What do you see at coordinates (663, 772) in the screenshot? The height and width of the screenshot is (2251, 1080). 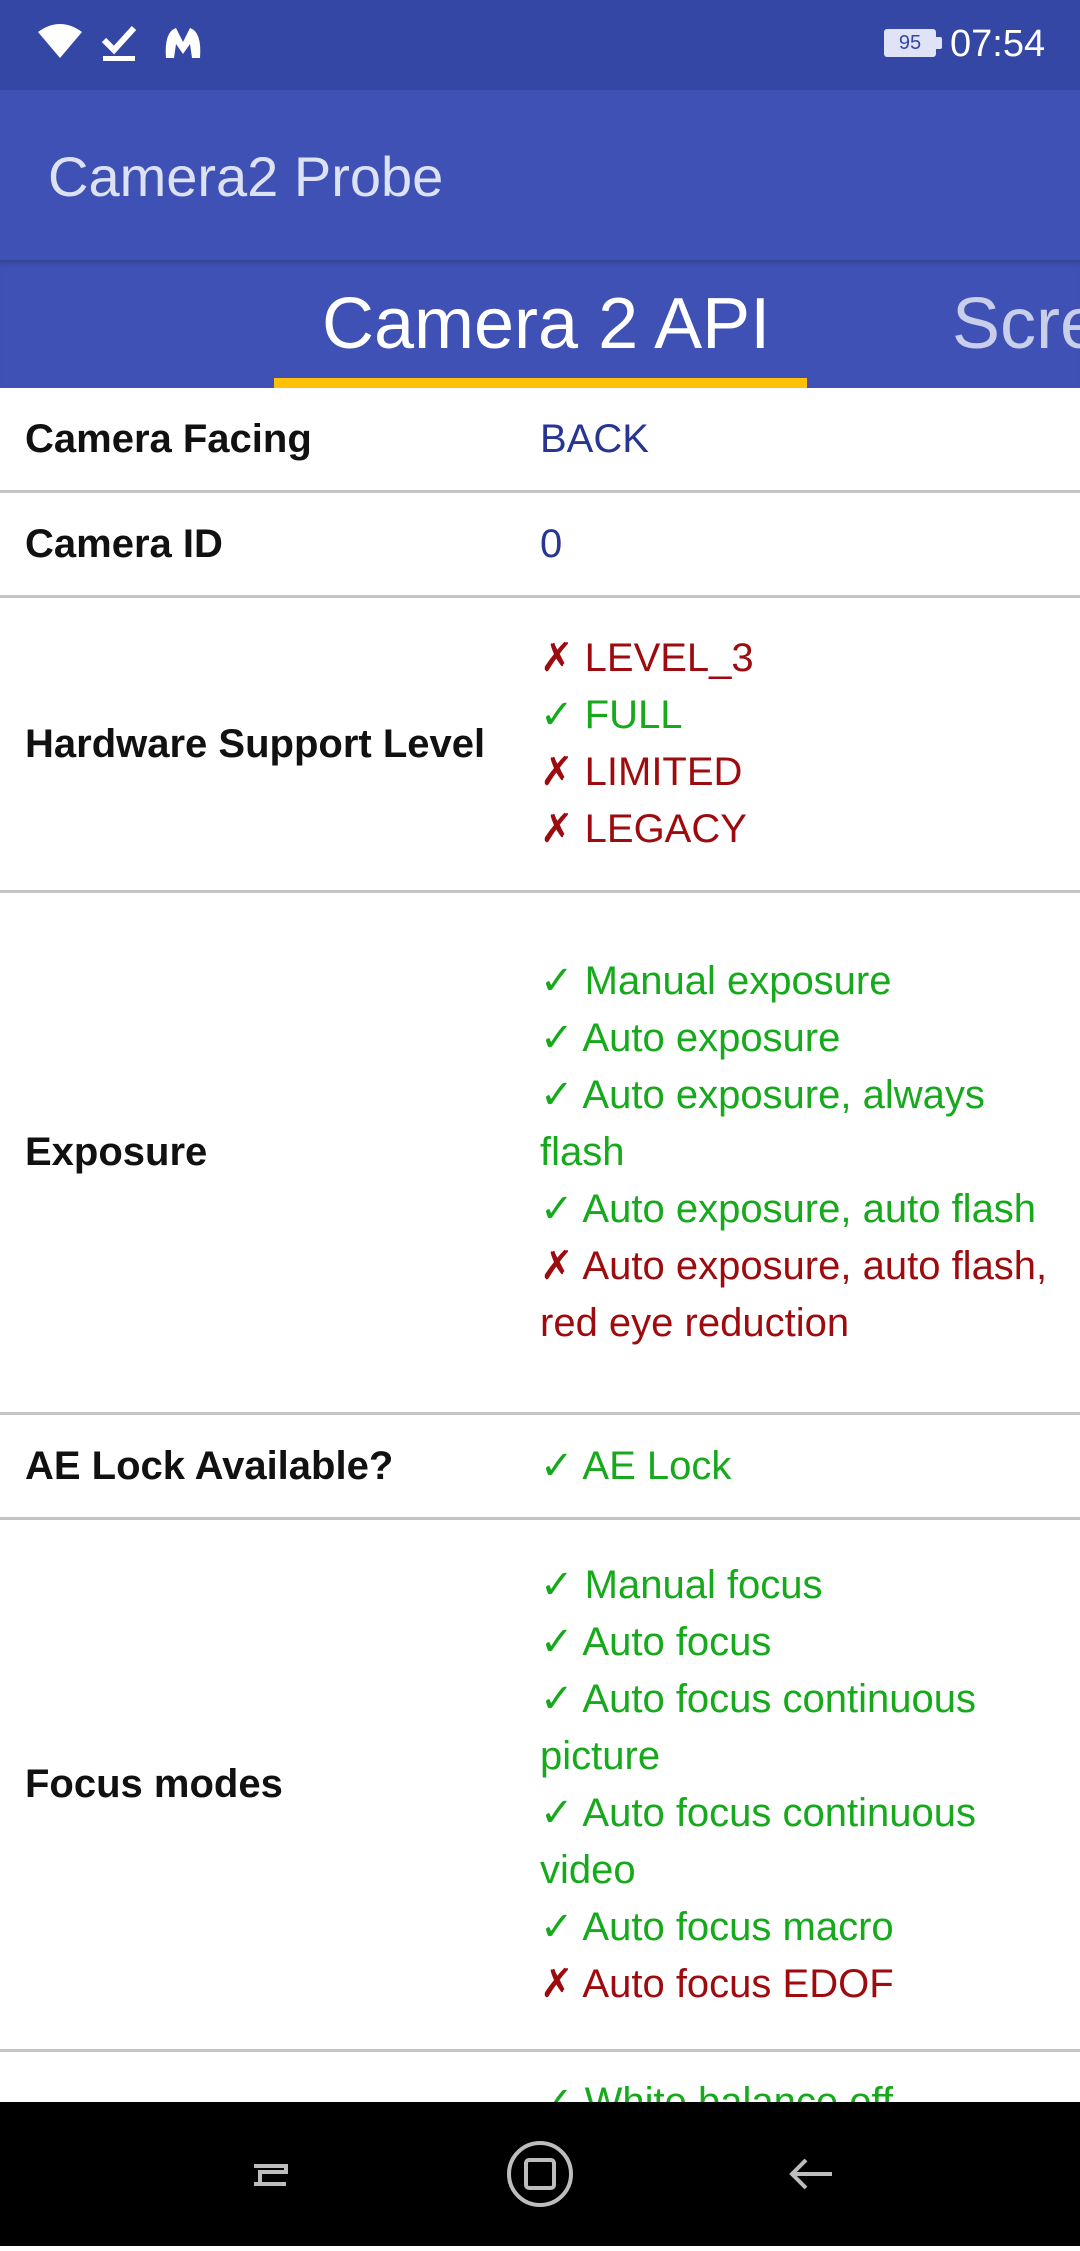 I see `feature-text: LIMITED` at bounding box center [663, 772].